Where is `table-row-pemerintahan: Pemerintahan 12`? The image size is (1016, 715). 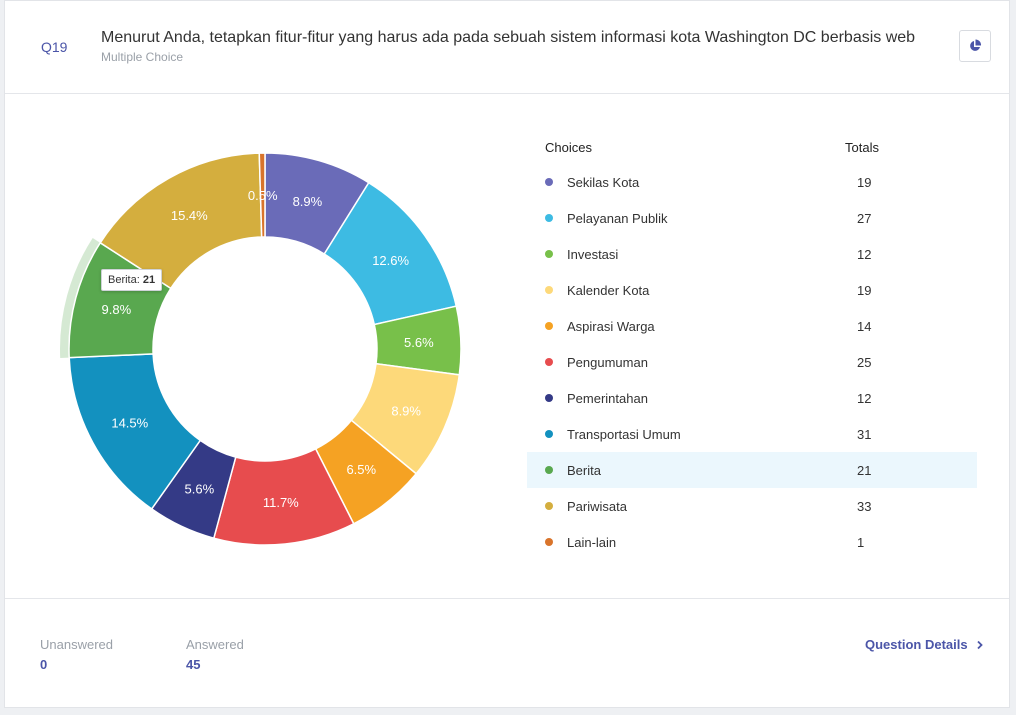
table-row-pemerintahan: Pemerintahan 12 is located at coordinates (752, 398).